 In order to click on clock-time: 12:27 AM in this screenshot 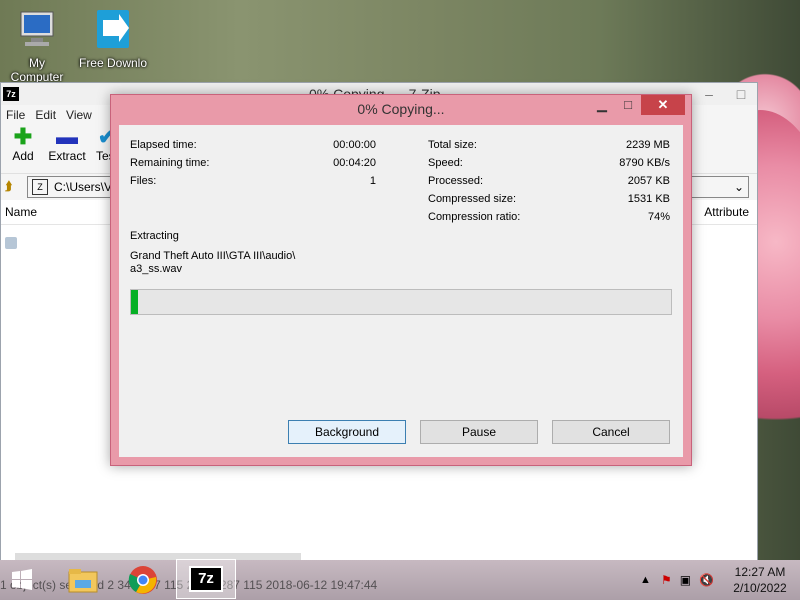, I will do `click(760, 572)`.